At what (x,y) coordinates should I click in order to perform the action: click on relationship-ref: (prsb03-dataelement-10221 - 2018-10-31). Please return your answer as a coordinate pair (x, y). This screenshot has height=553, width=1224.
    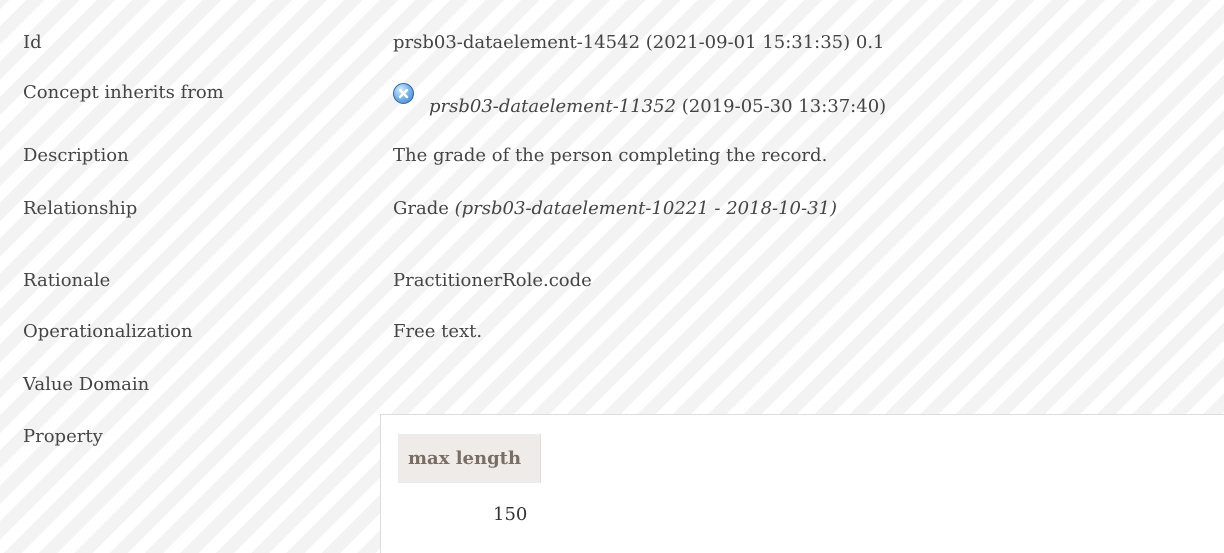
    Looking at the image, I should click on (646, 208).